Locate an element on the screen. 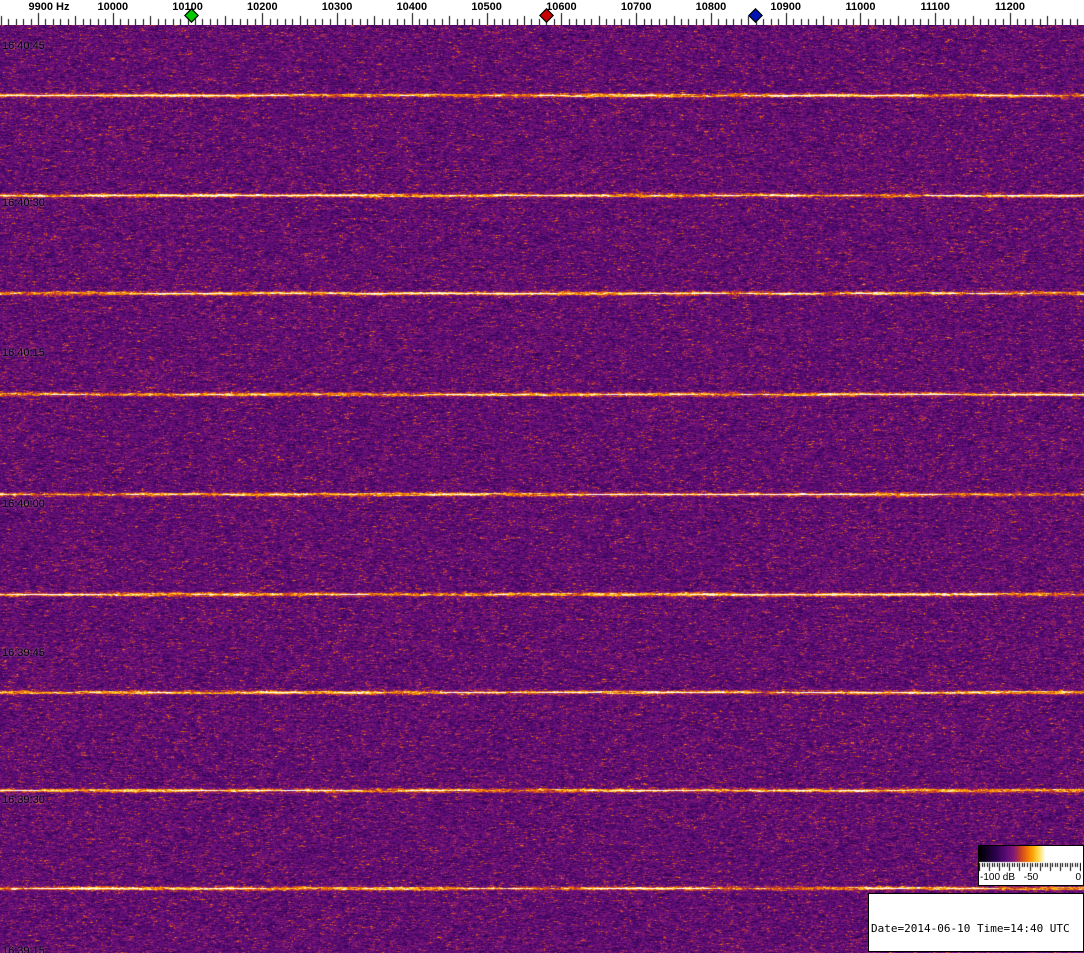  legend-label-mid: -50 is located at coordinates (1031, 877).